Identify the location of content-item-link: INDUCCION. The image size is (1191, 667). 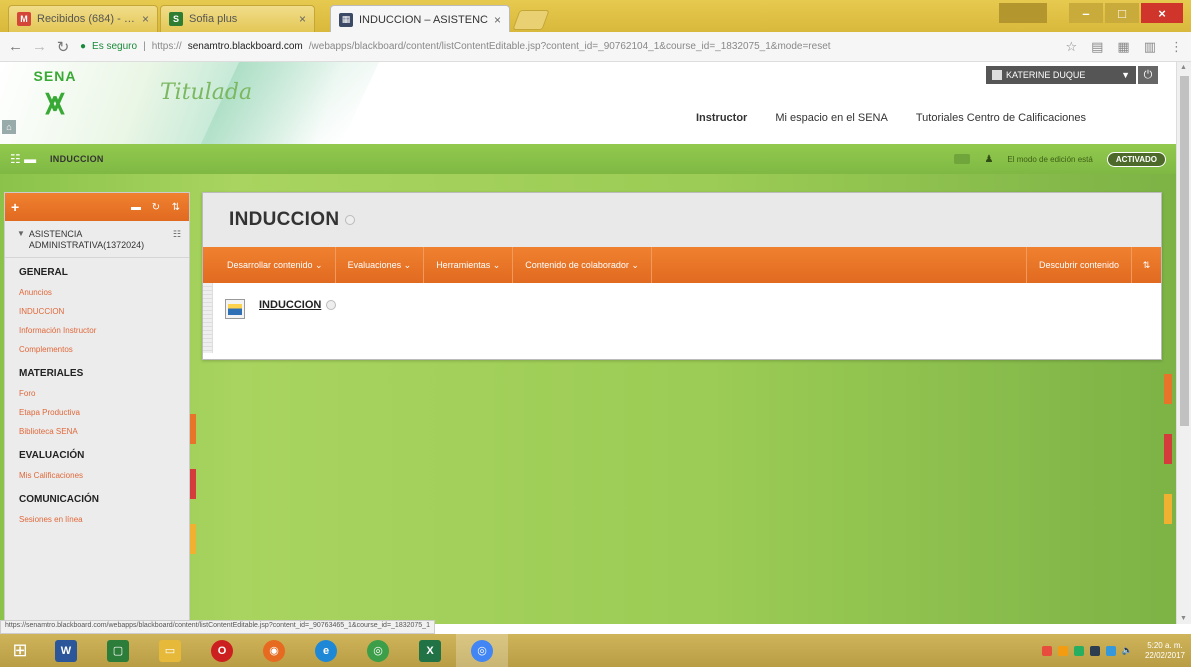
(298, 305).